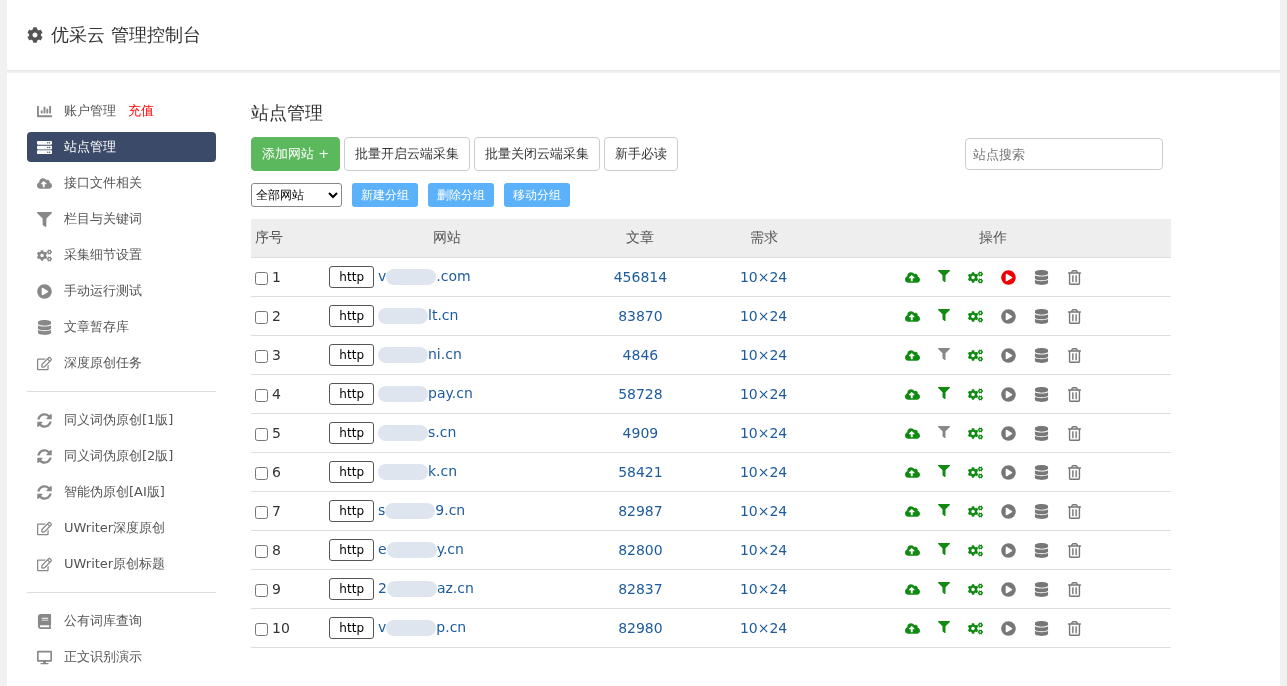  What do you see at coordinates (296, 195) in the screenshot?
I see `group-select: 全部网站` at bounding box center [296, 195].